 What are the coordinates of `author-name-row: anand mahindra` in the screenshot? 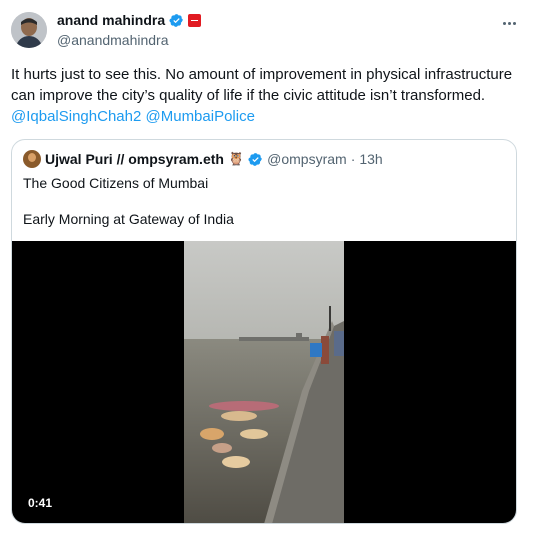 It's located at (129, 20).